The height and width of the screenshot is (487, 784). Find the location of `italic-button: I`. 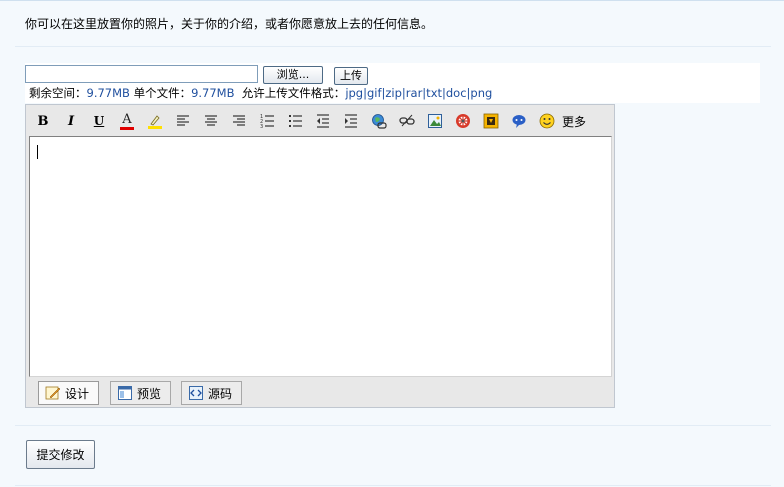

italic-button: I is located at coordinates (71, 121).